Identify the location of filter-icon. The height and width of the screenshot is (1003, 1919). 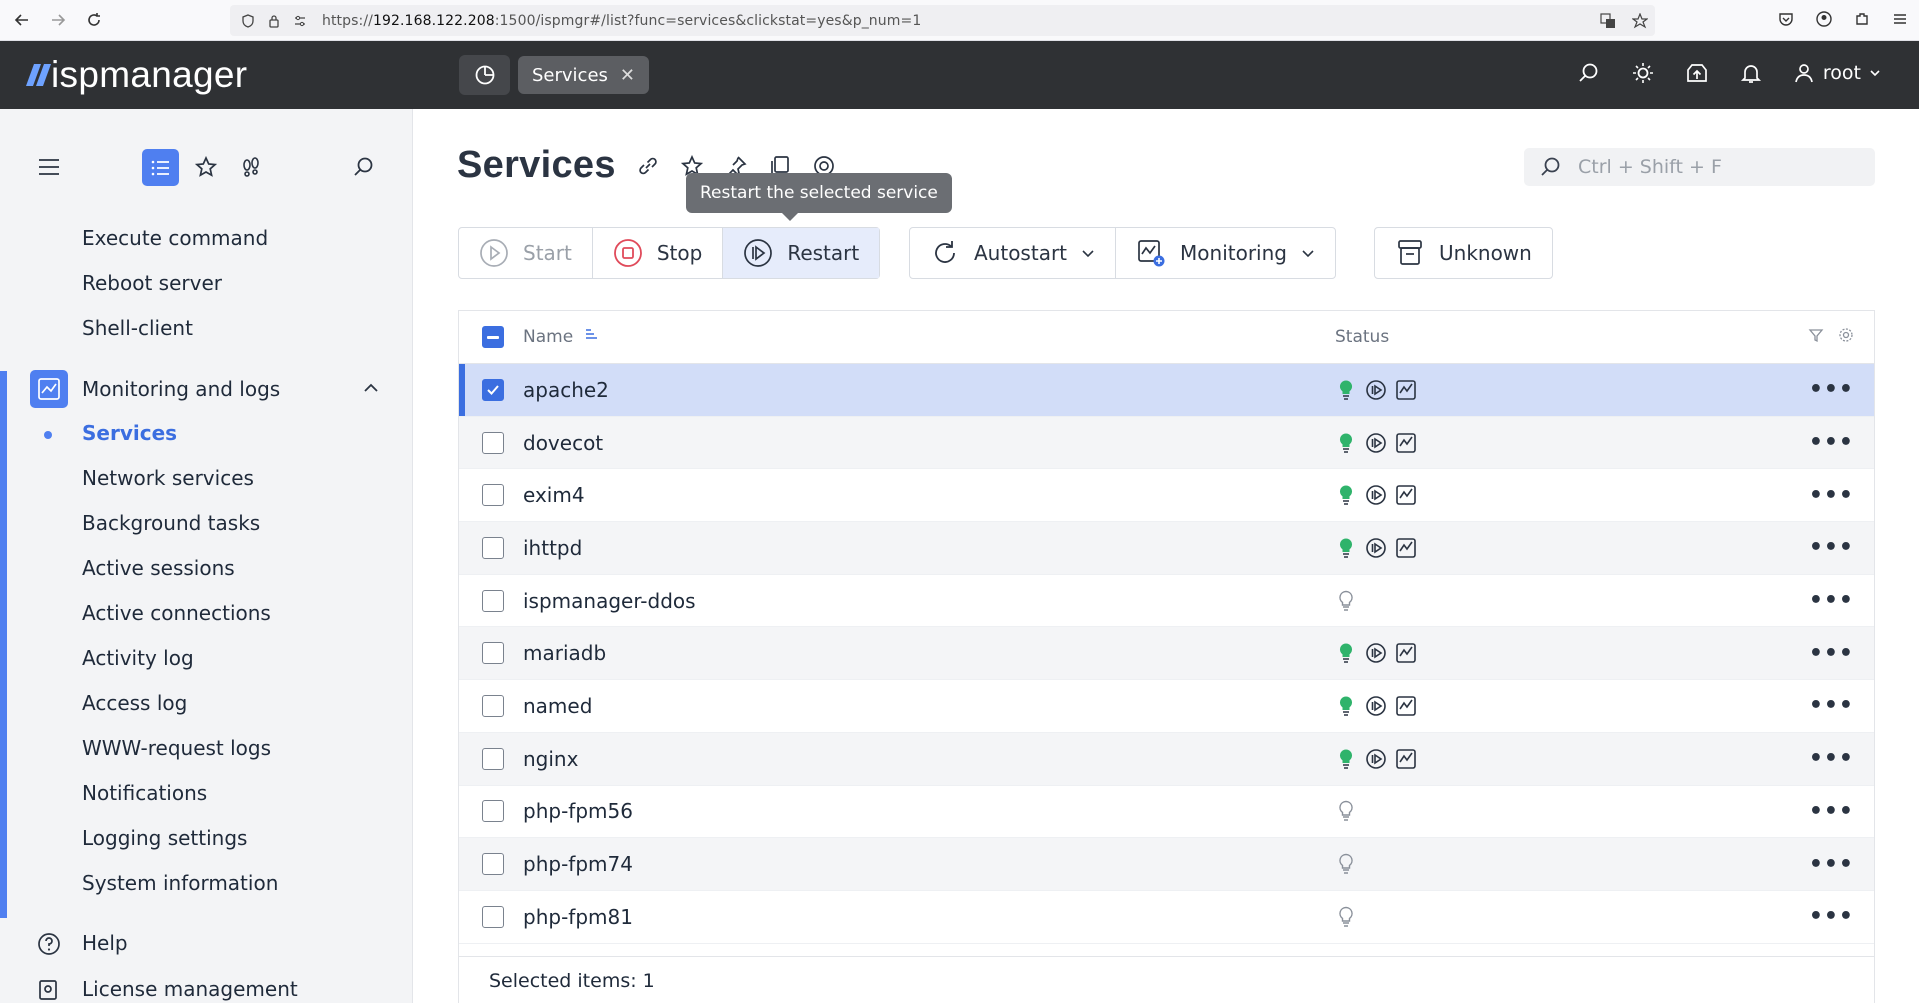
(1816, 337).